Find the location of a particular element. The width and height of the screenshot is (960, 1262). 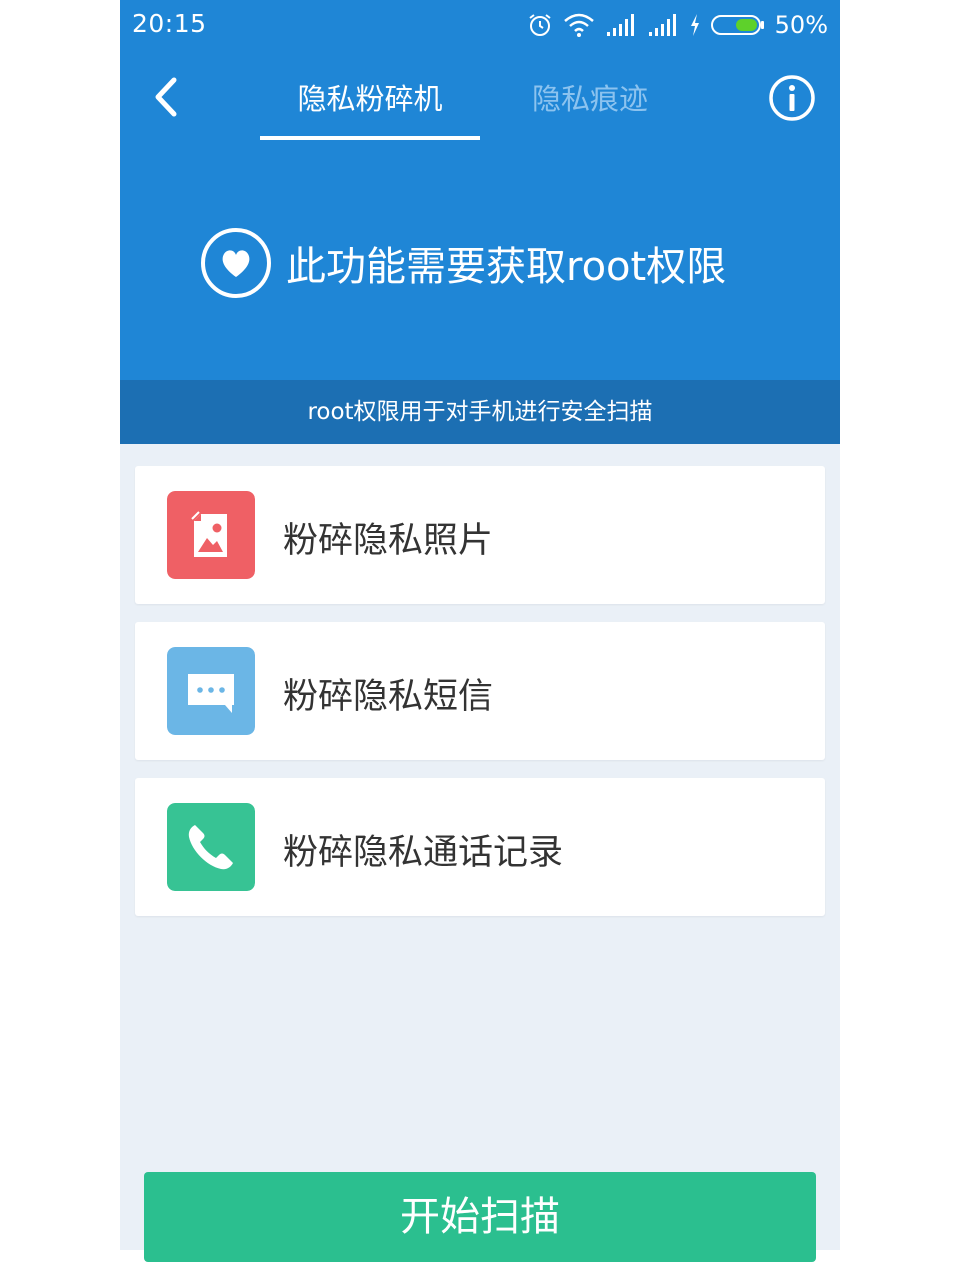

nav-bar: 隐私粉碎机 隐私痕迹 is located at coordinates (480, 100).